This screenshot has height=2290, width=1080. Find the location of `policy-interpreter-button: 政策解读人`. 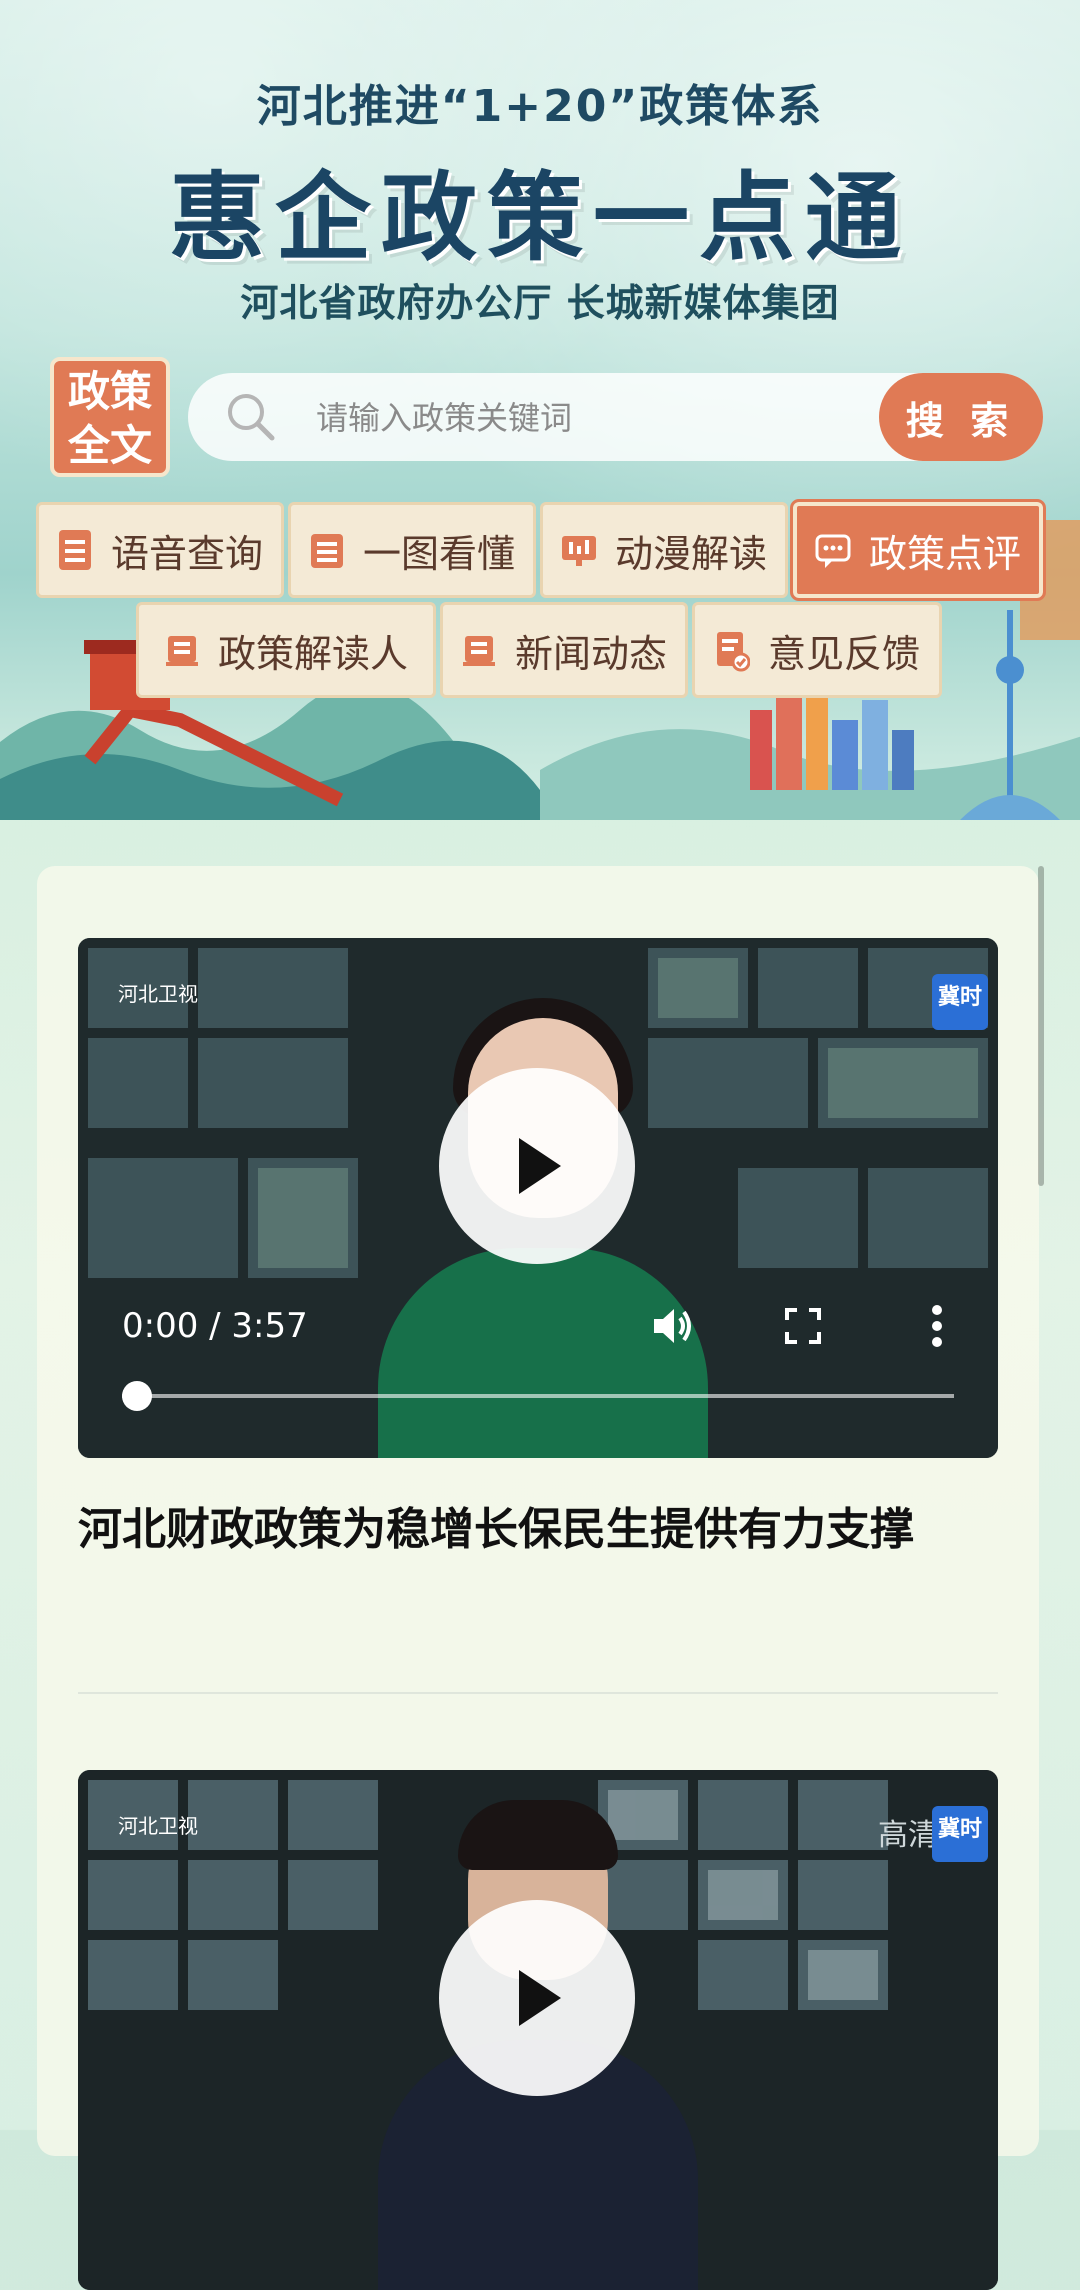

policy-interpreter-button: 政策解读人 is located at coordinates (286, 650).